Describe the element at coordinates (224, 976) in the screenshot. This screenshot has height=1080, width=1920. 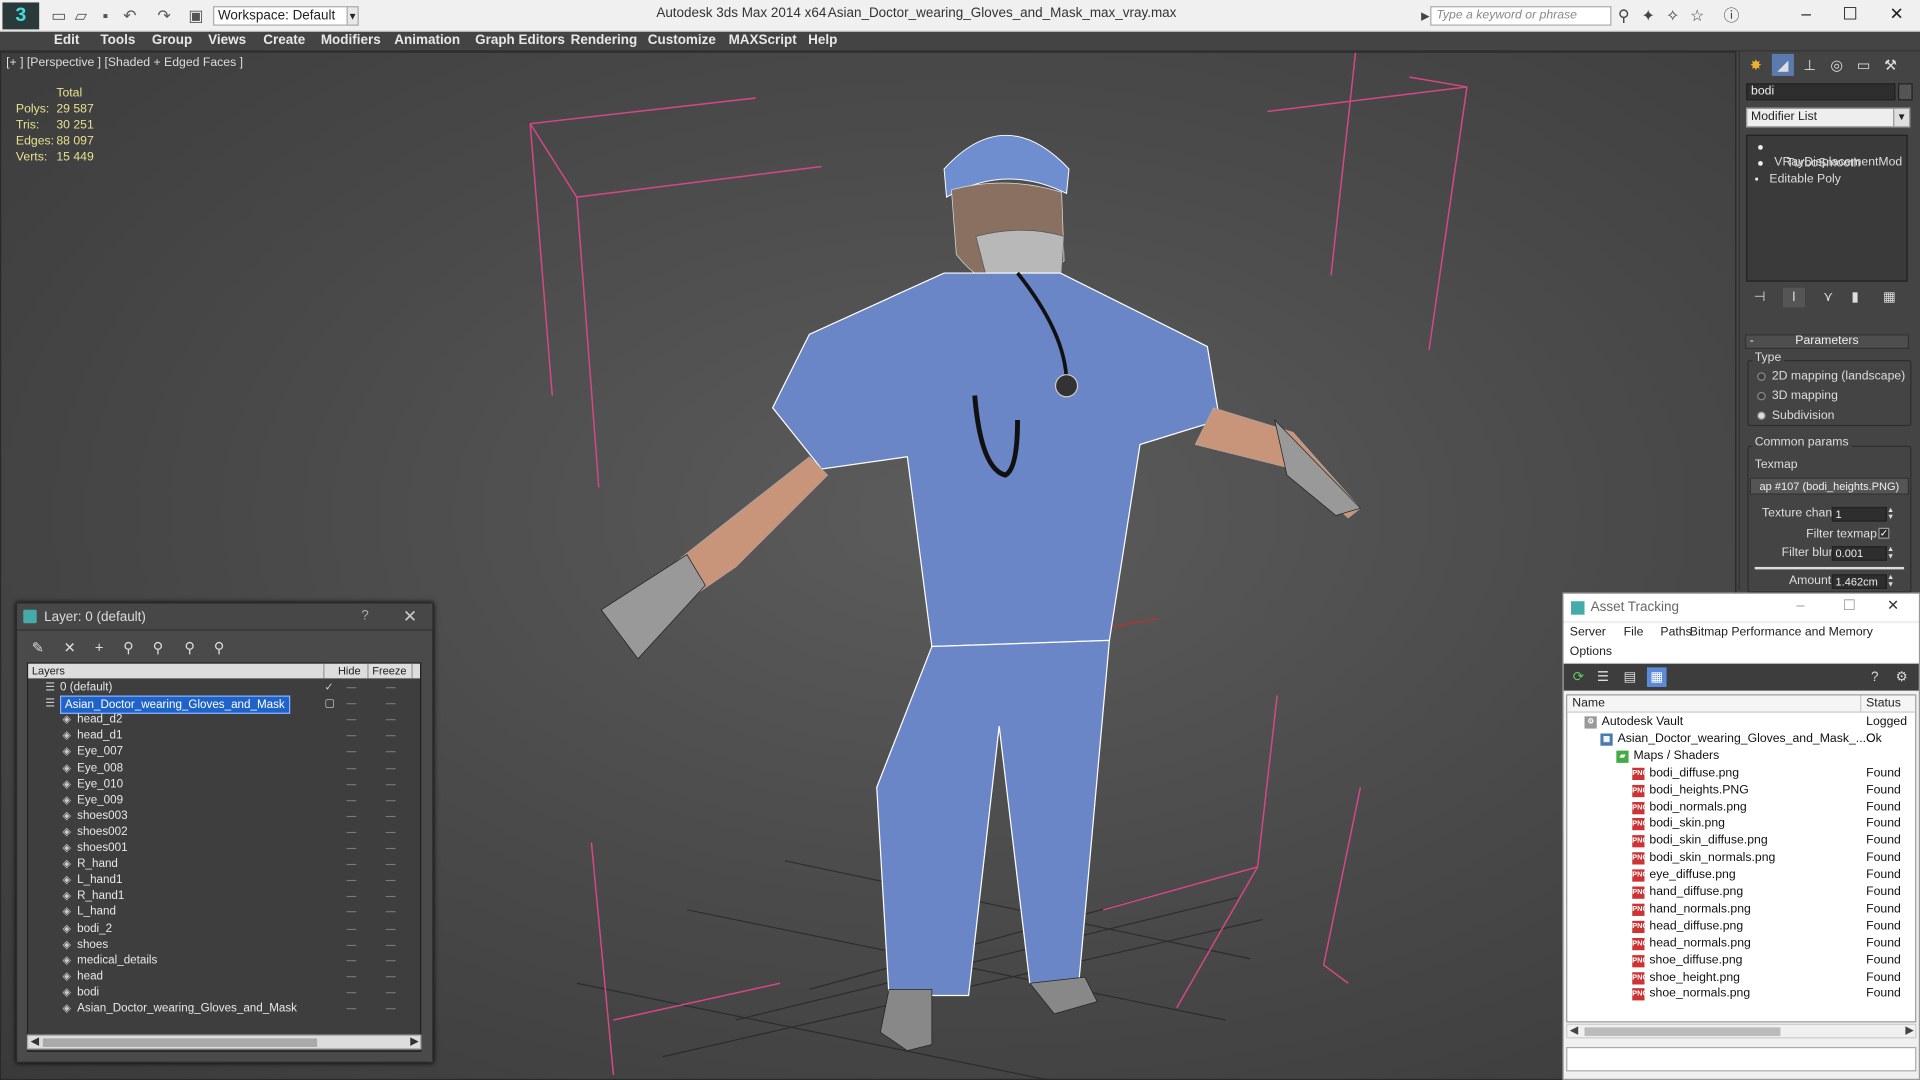
I see `layer-object-row: ◈ head — —` at that location.